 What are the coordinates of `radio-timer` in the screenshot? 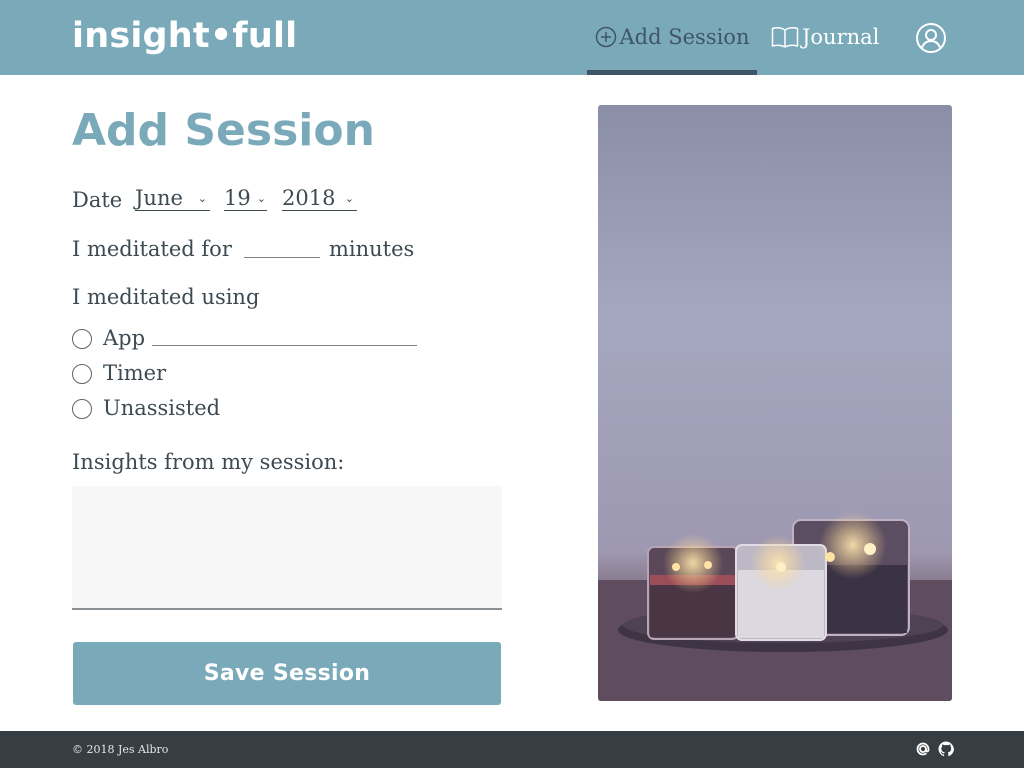 It's located at (82, 374).